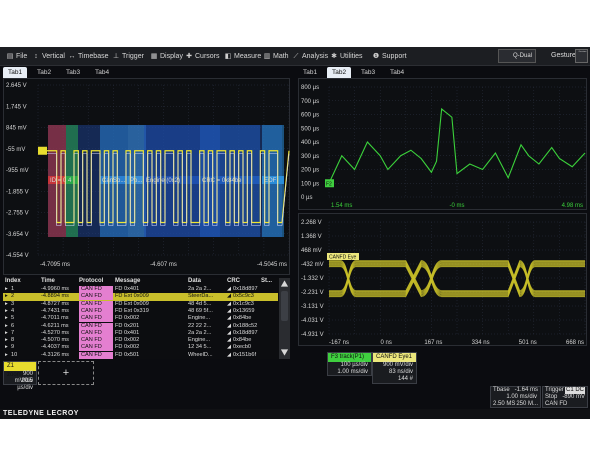 The height and width of the screenshot is (465, 590). Describe the element at coordinates (565, 397) in the screenshot. I see `trigger-descriptor: Trigger C1 DC Stop -890 mV CAN FD` at that location.